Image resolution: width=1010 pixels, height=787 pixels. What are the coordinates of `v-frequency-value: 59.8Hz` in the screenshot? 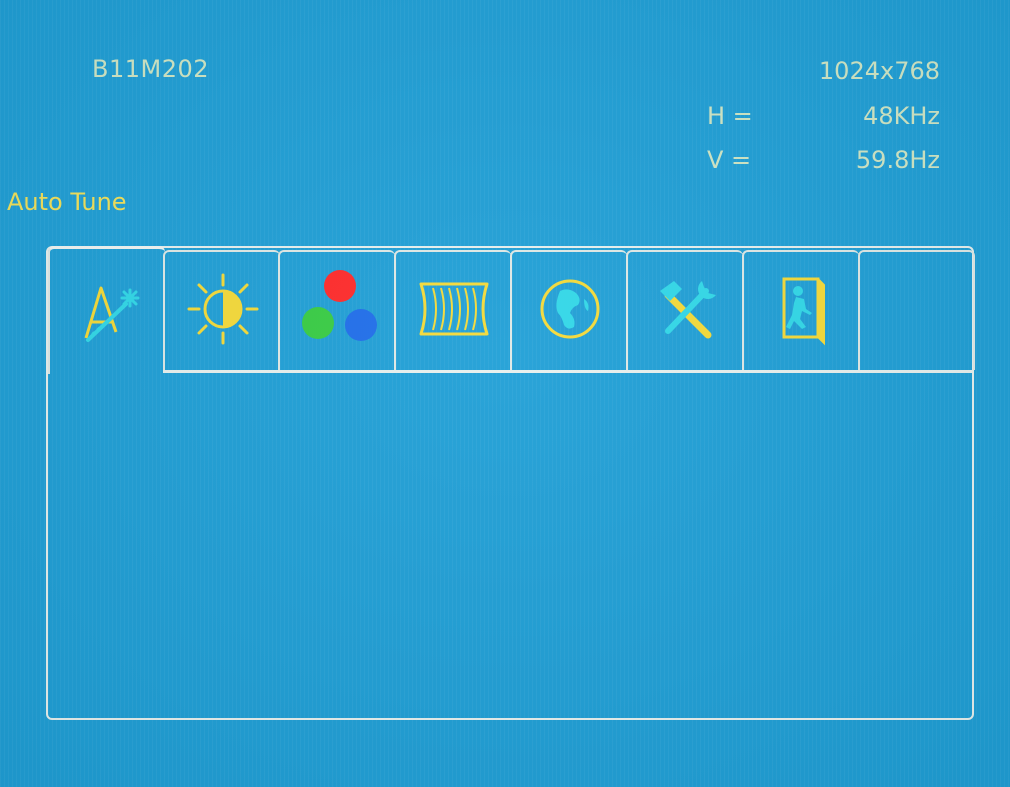 It's located at (897, 160).